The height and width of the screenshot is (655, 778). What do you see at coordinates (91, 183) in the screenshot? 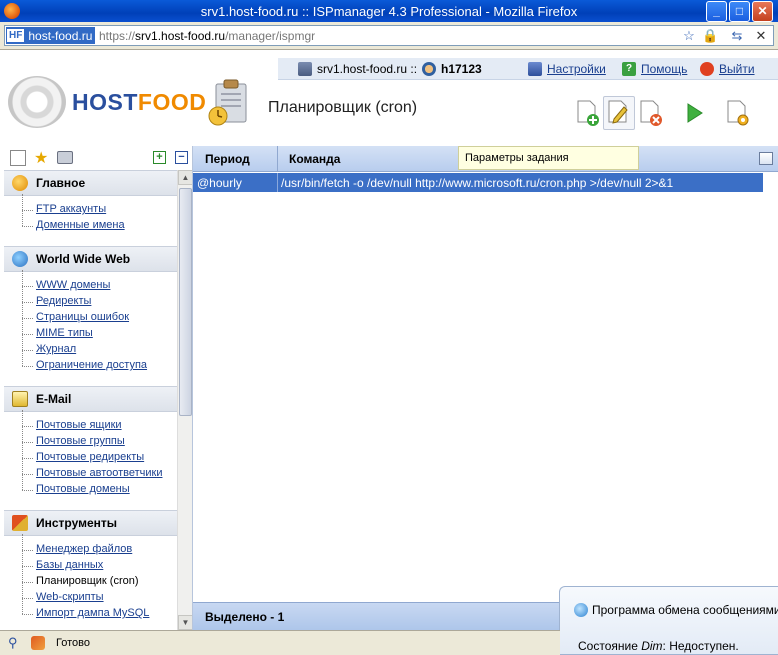
I see `section-header: Главное` at bounding box center [91, 183].